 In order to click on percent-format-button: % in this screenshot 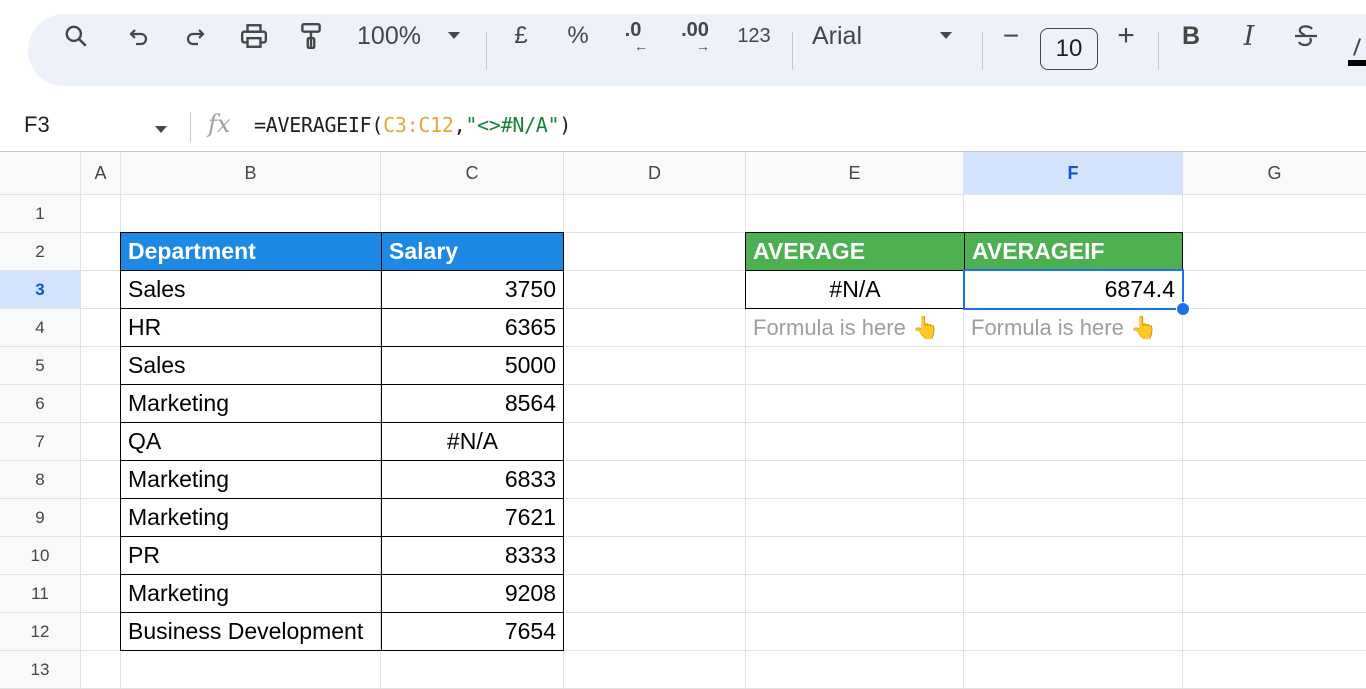, I will do `click(578, 36)`.